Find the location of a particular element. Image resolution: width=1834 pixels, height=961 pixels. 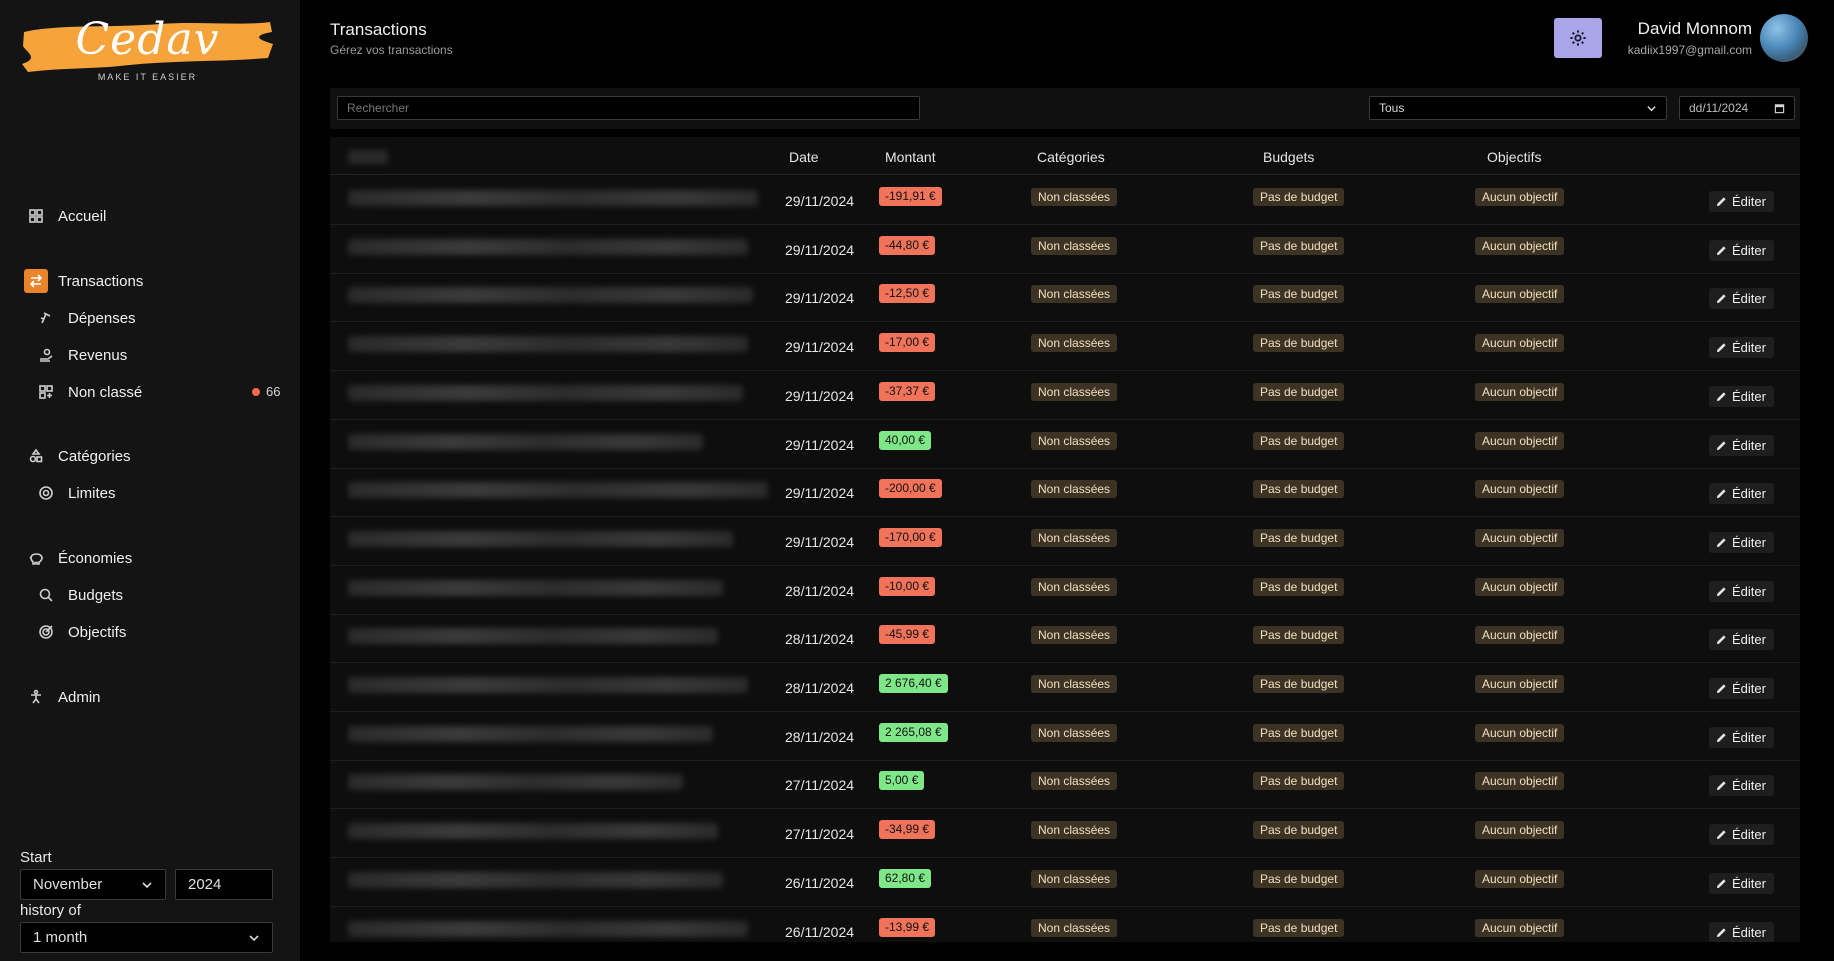

sidebar-item-non-classe: Non classé is located at coordinates (88, 392).